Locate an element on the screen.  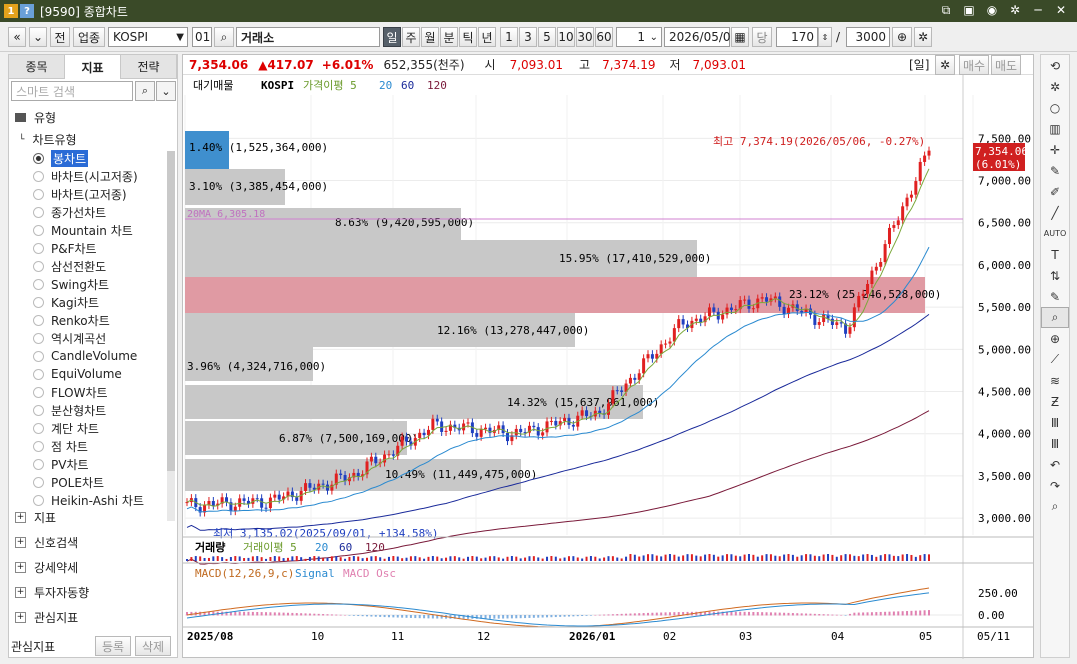
prev-button: « is located at coordinates (17, 37).